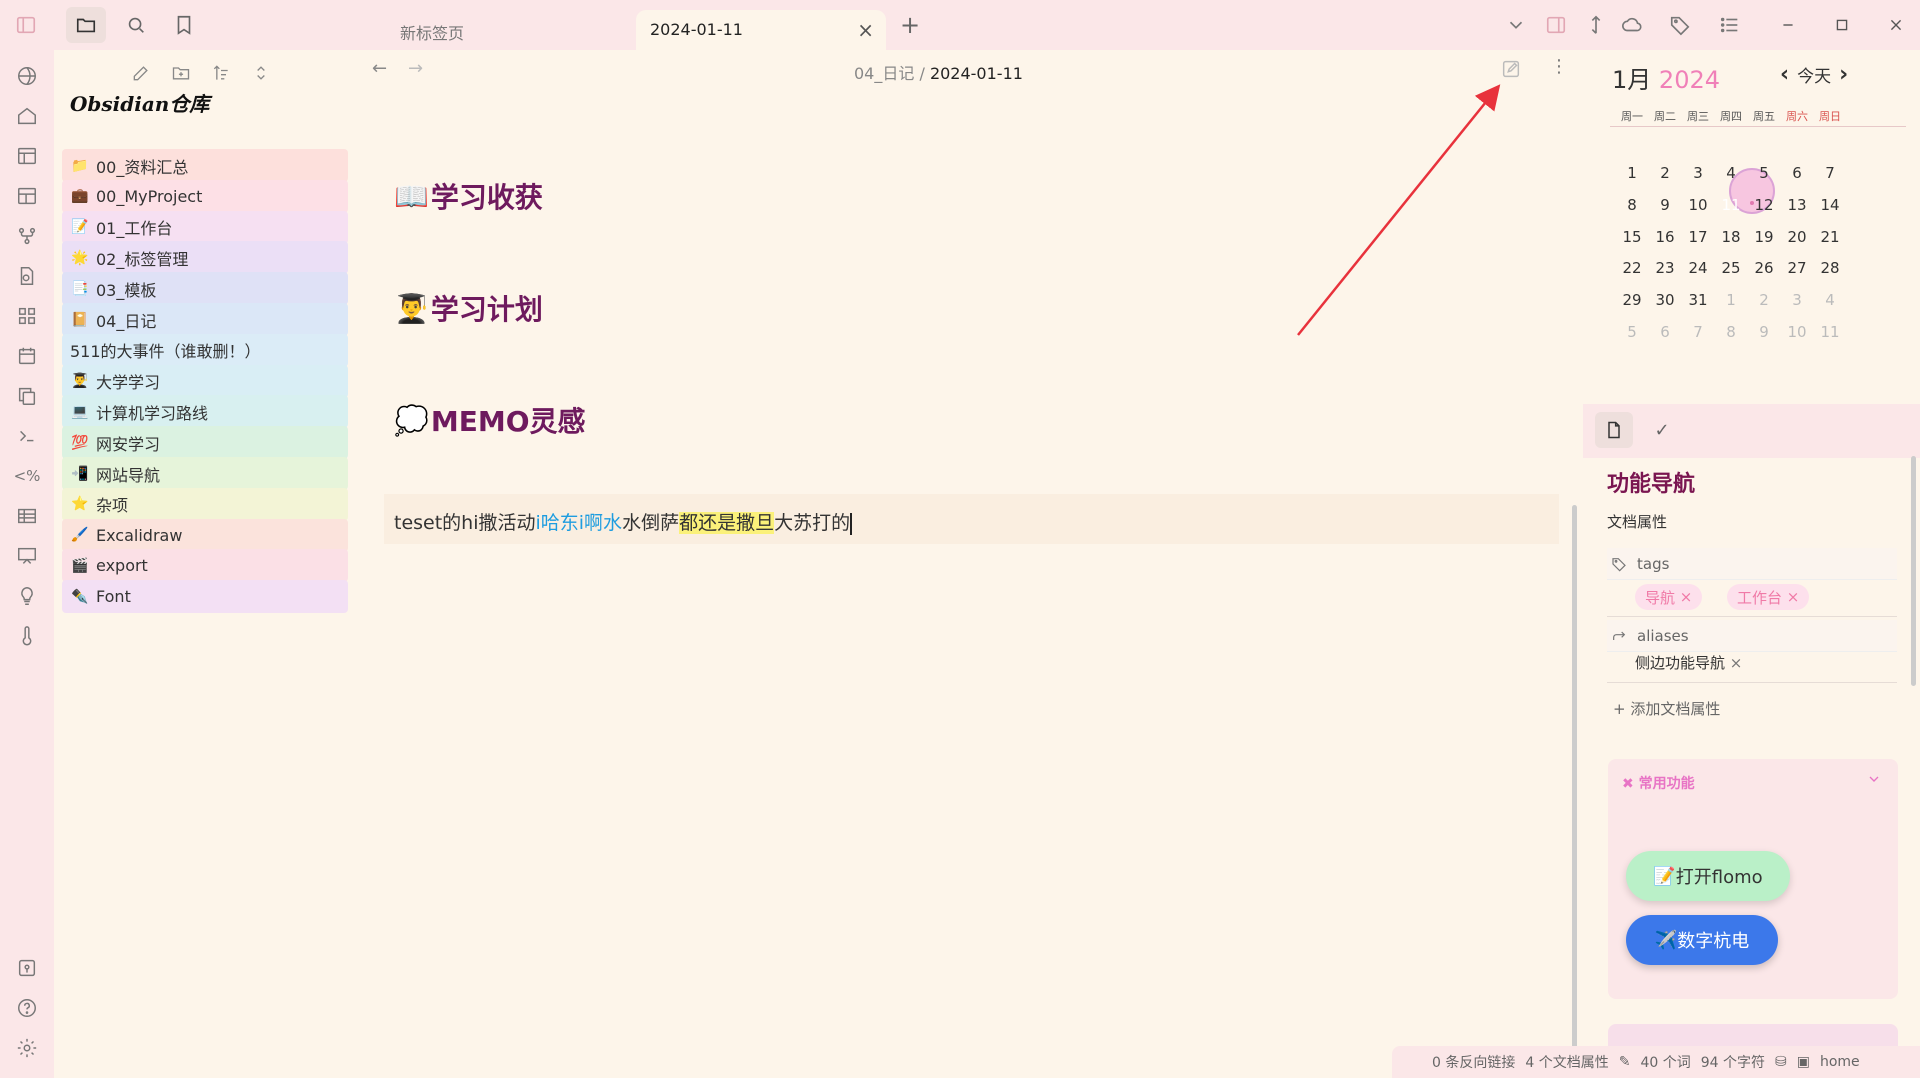 The width and height of the screenshot is (1920, 1078). Describe the element at coordinates (1768, 597) in the screenshot. I see `tag-pill: 工作台 ×` at that location.